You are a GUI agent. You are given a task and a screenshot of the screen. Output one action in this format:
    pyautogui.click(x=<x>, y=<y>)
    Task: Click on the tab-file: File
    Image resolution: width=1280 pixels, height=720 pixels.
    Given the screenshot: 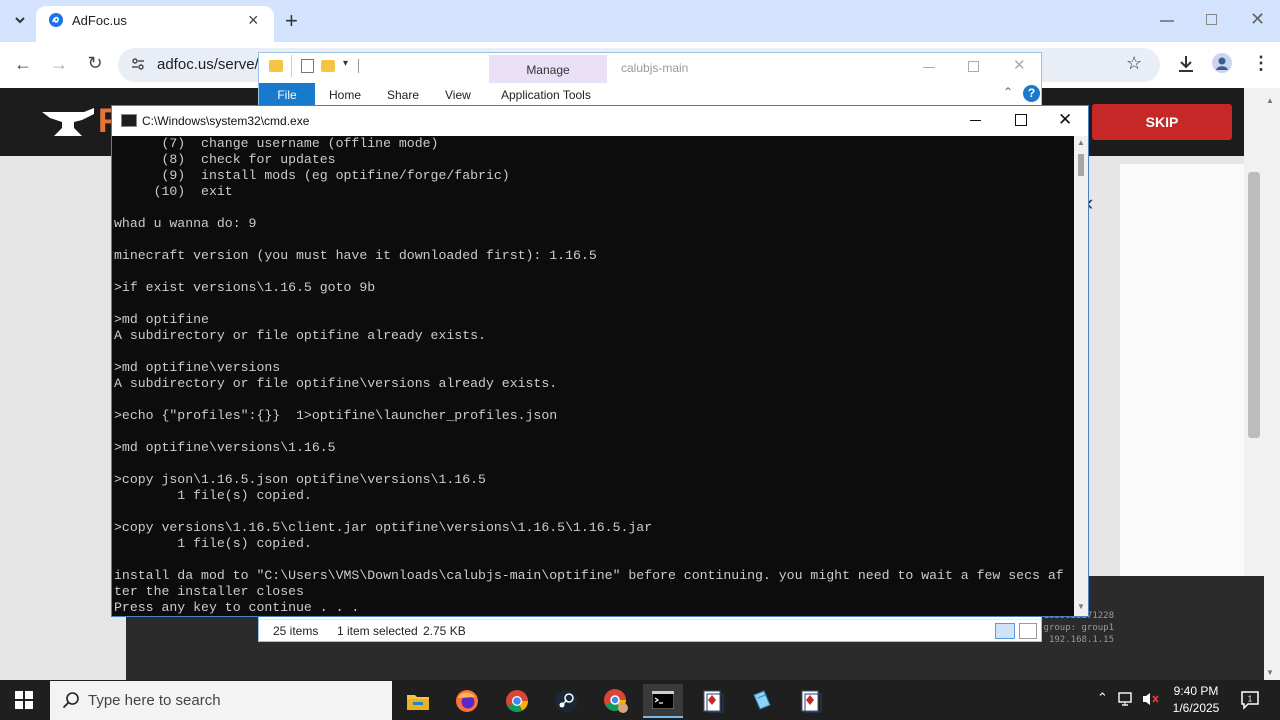 What is the action you would take?
    pyautogui.click(x=287, y=95)
    